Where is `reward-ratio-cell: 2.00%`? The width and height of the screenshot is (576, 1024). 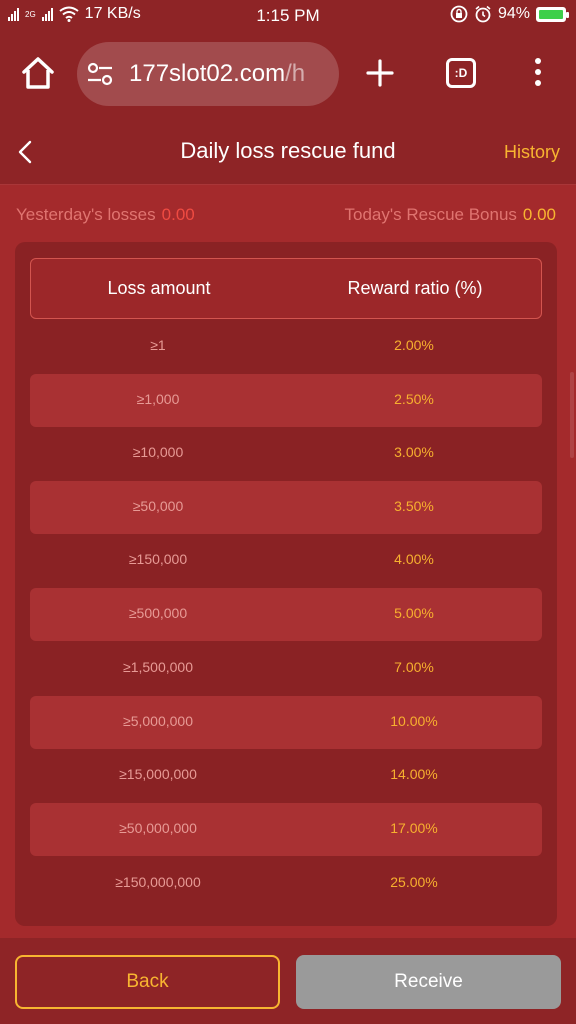
reward-ratio-cell: 2.00% is located at coordinates (414, 345).